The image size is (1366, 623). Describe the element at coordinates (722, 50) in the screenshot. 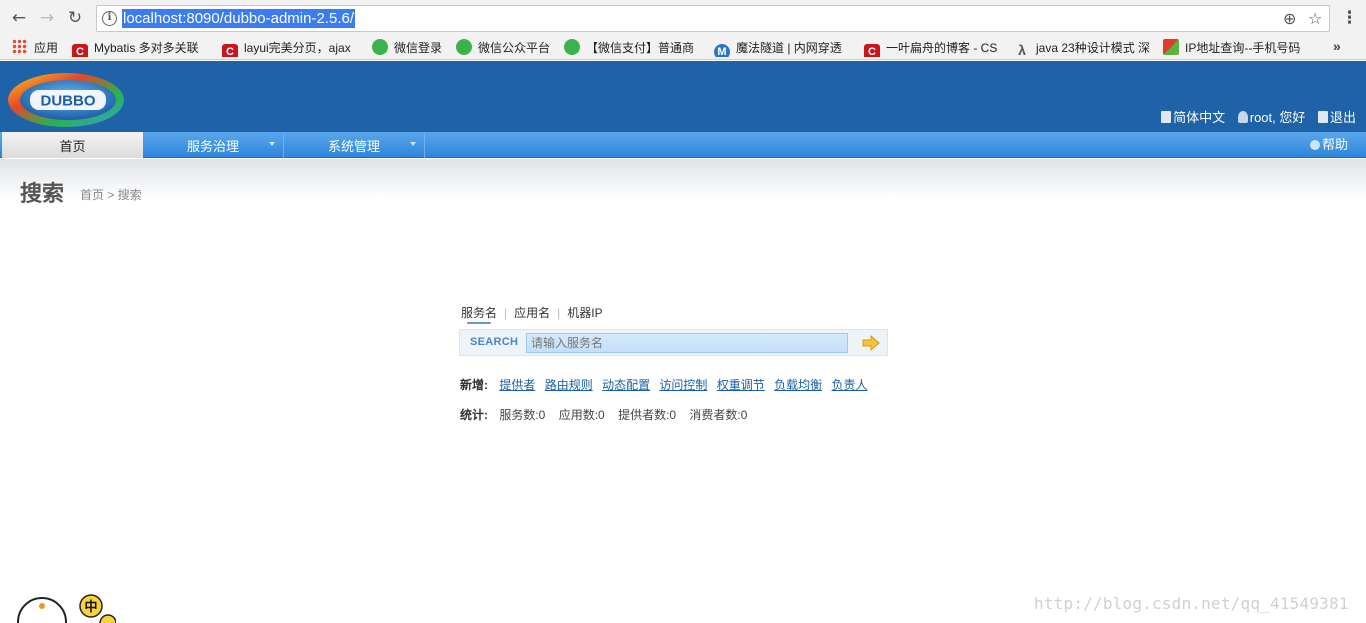

I see `tunnel-icon: M` at that location.